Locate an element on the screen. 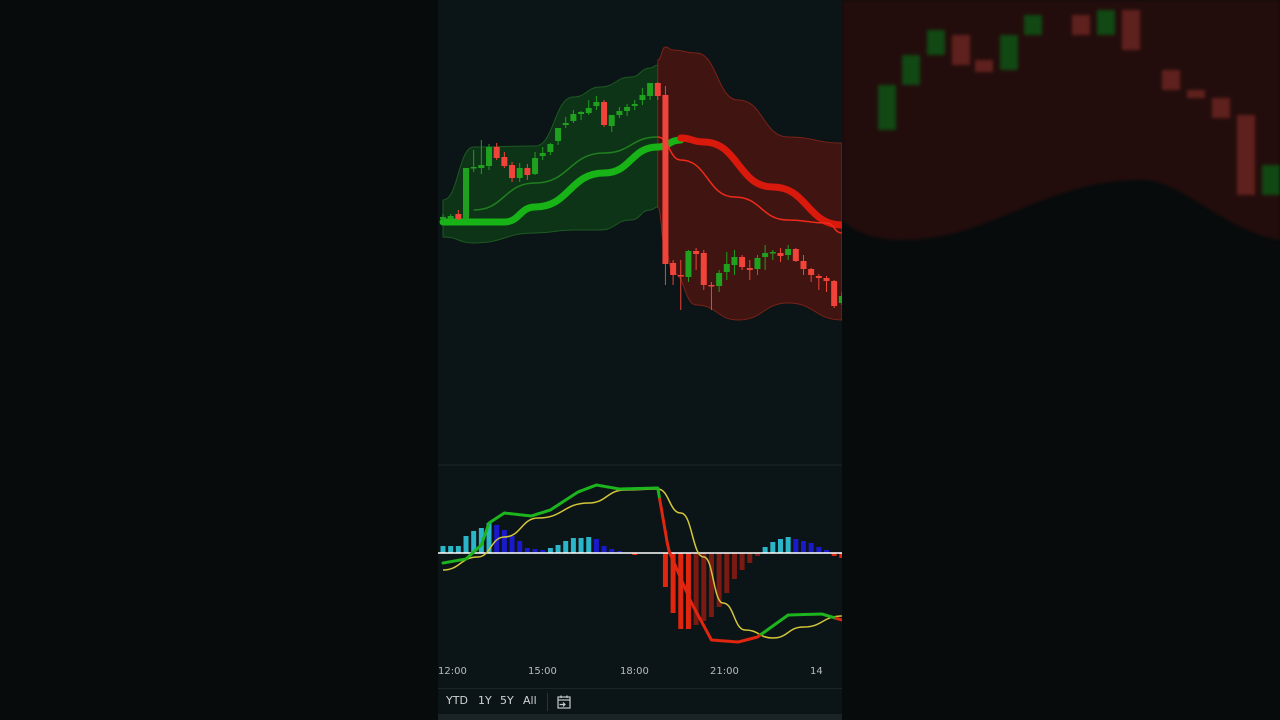 The width and height of the screenshot is (1280, 720). bands-layer is located at coordinates (642, 183).